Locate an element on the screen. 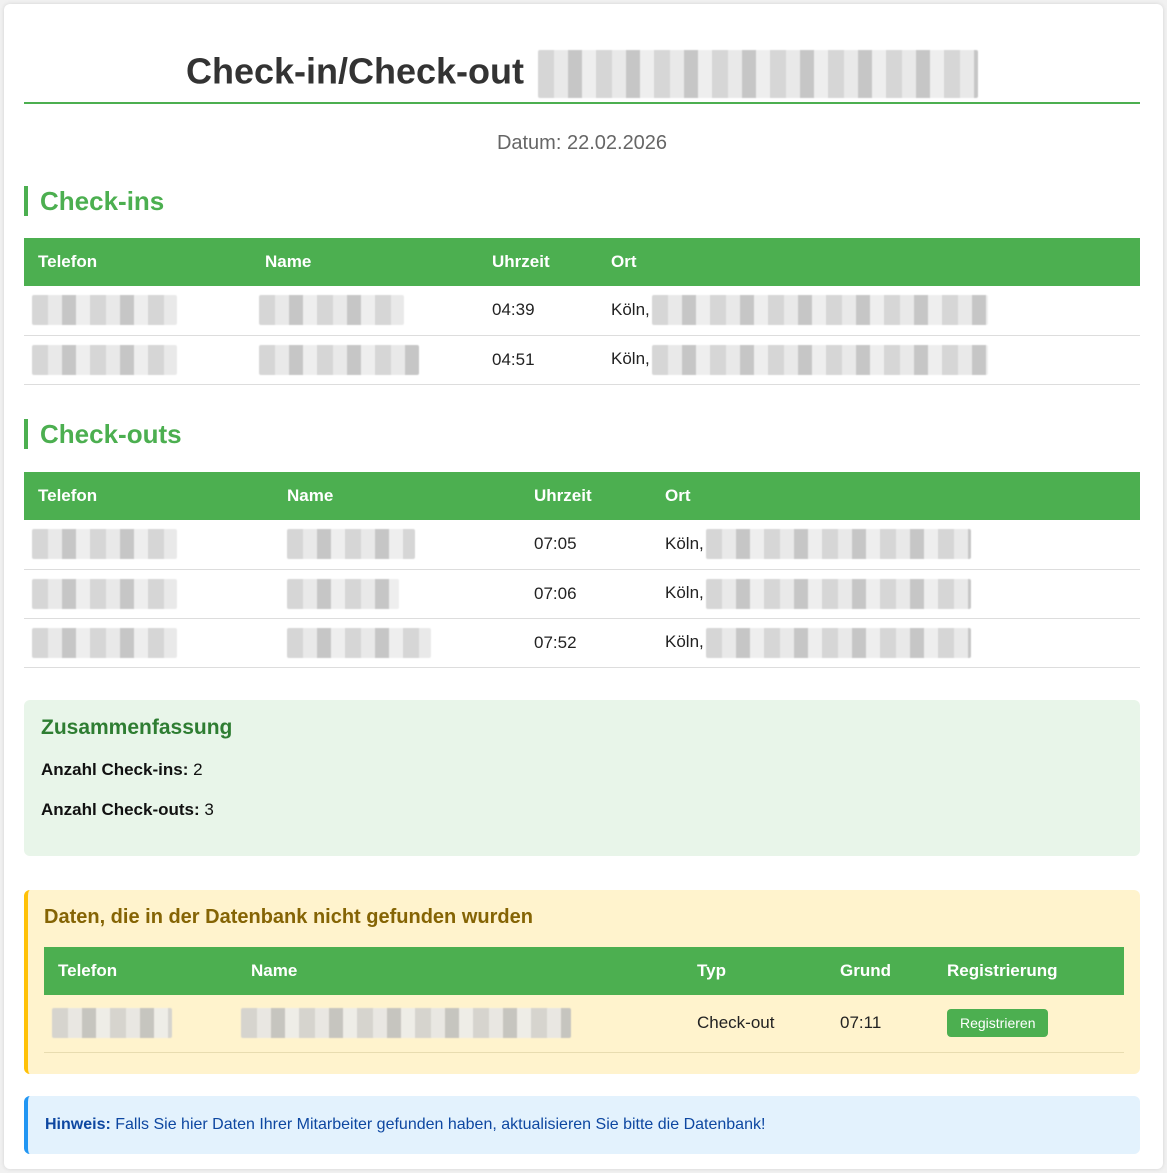 The height and width of the screenshot is (1173, 1167). checkouts-heading: Check-outs is located at coordinates (103, 434).